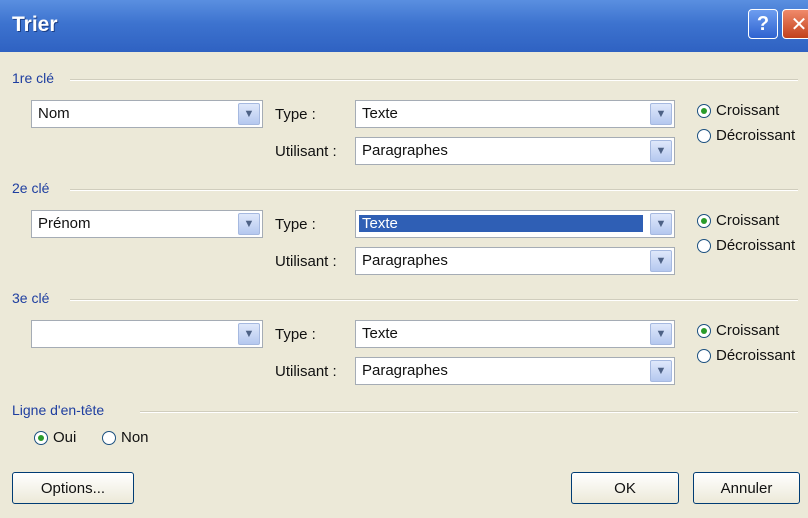  I want to click on cancel-button: Annuler, so click(746, 488).